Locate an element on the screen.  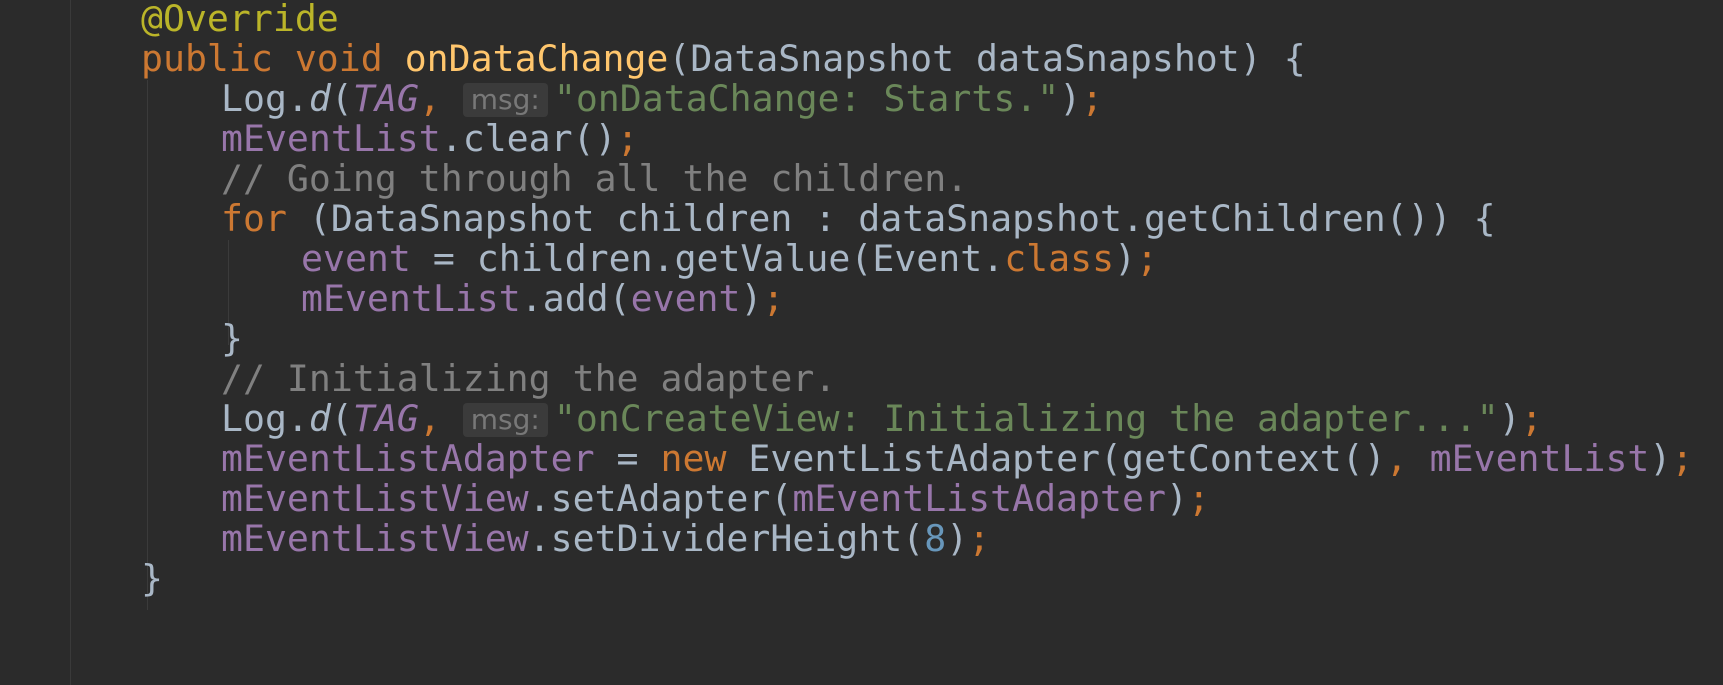
annotation: @Override is located at coordinates (240, 20).